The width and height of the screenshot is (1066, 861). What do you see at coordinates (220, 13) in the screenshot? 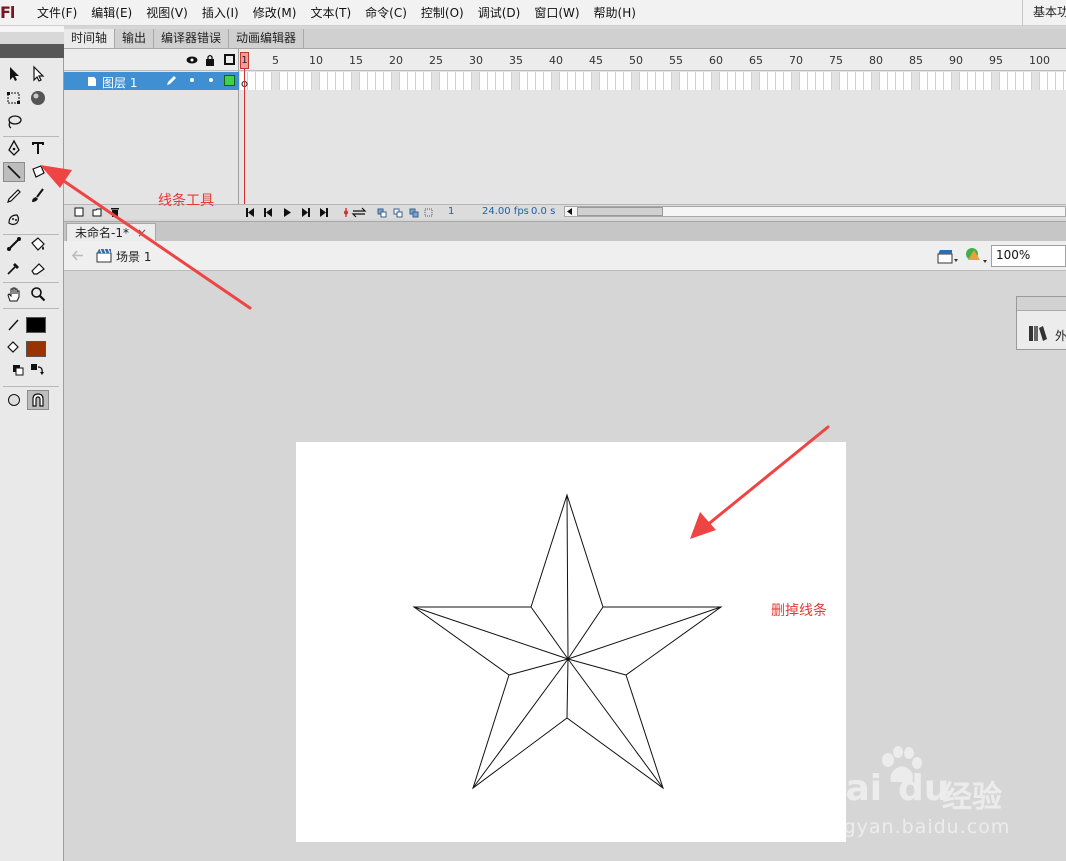
I see `menu-insert: 插入(I)` at bounding box center [220, 13].